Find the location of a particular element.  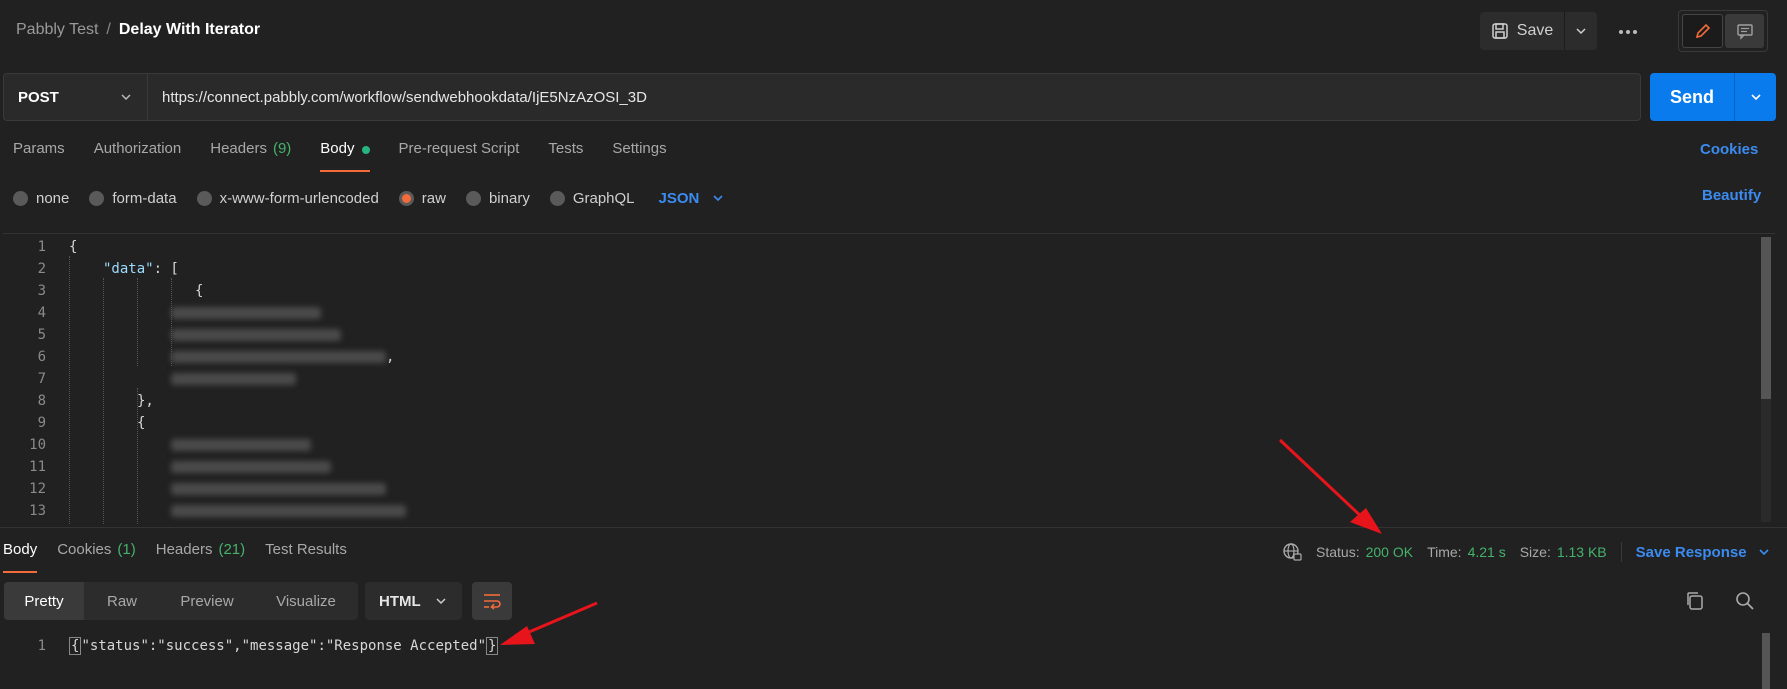

radio-label: raw is located at coordinates (433, 198).